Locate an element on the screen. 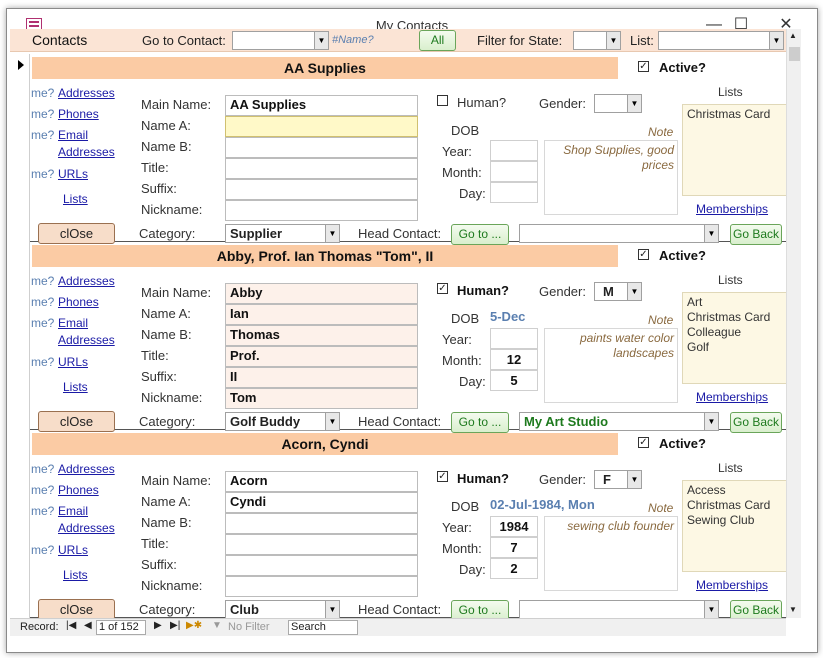  next-record-icon: ▶ is located at coordinates (158, 625).